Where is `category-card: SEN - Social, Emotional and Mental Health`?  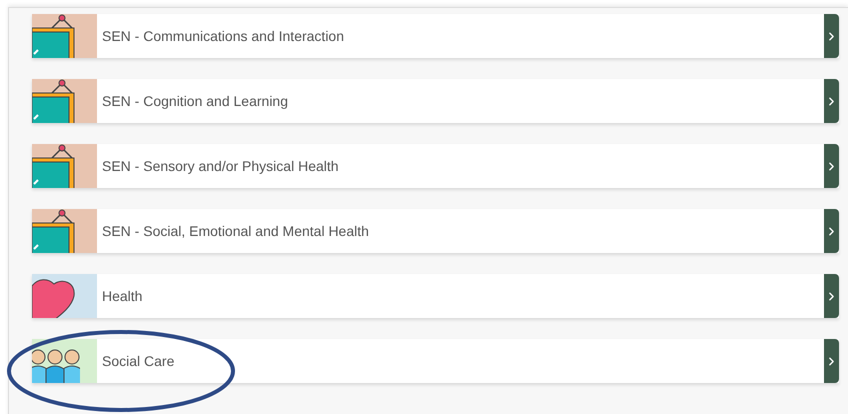 category-card: SEN - Social, Emotional and Mental Health is located at coordinates (435, 231).